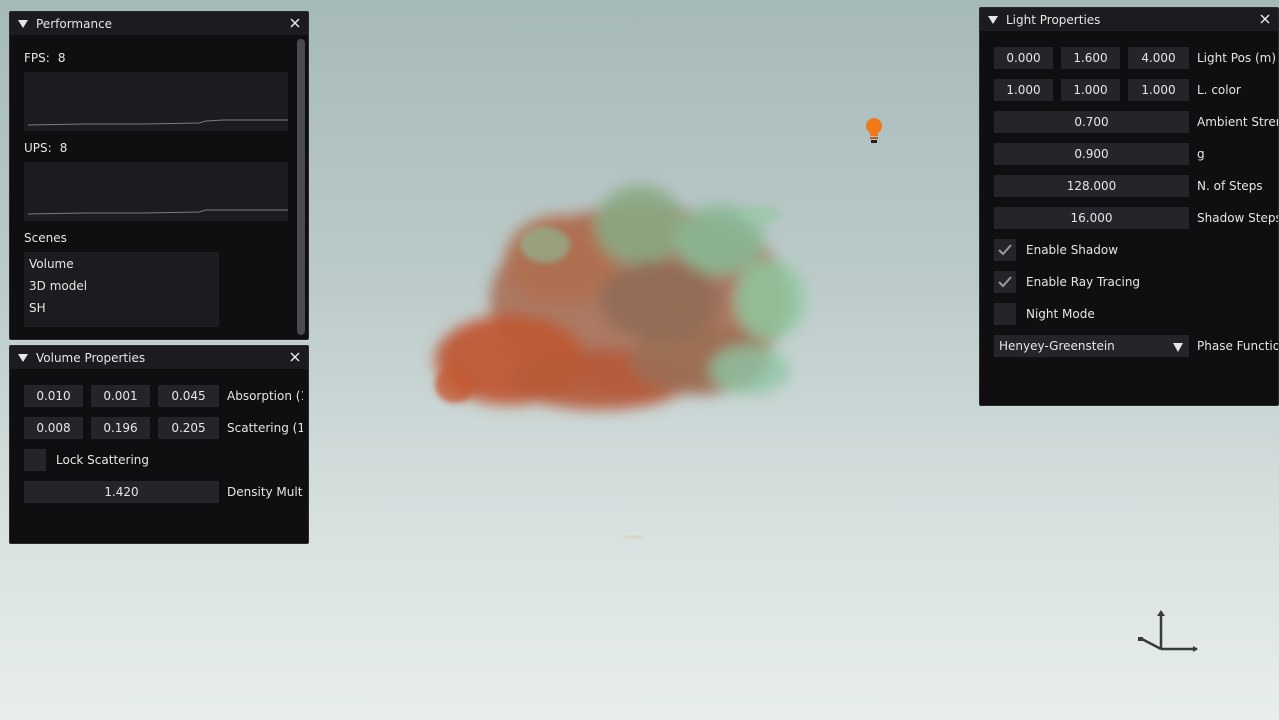 The height and width of the screenshot is (720, 1279). I want to click on num-steps-field: 128.000, so click(1091, 186).